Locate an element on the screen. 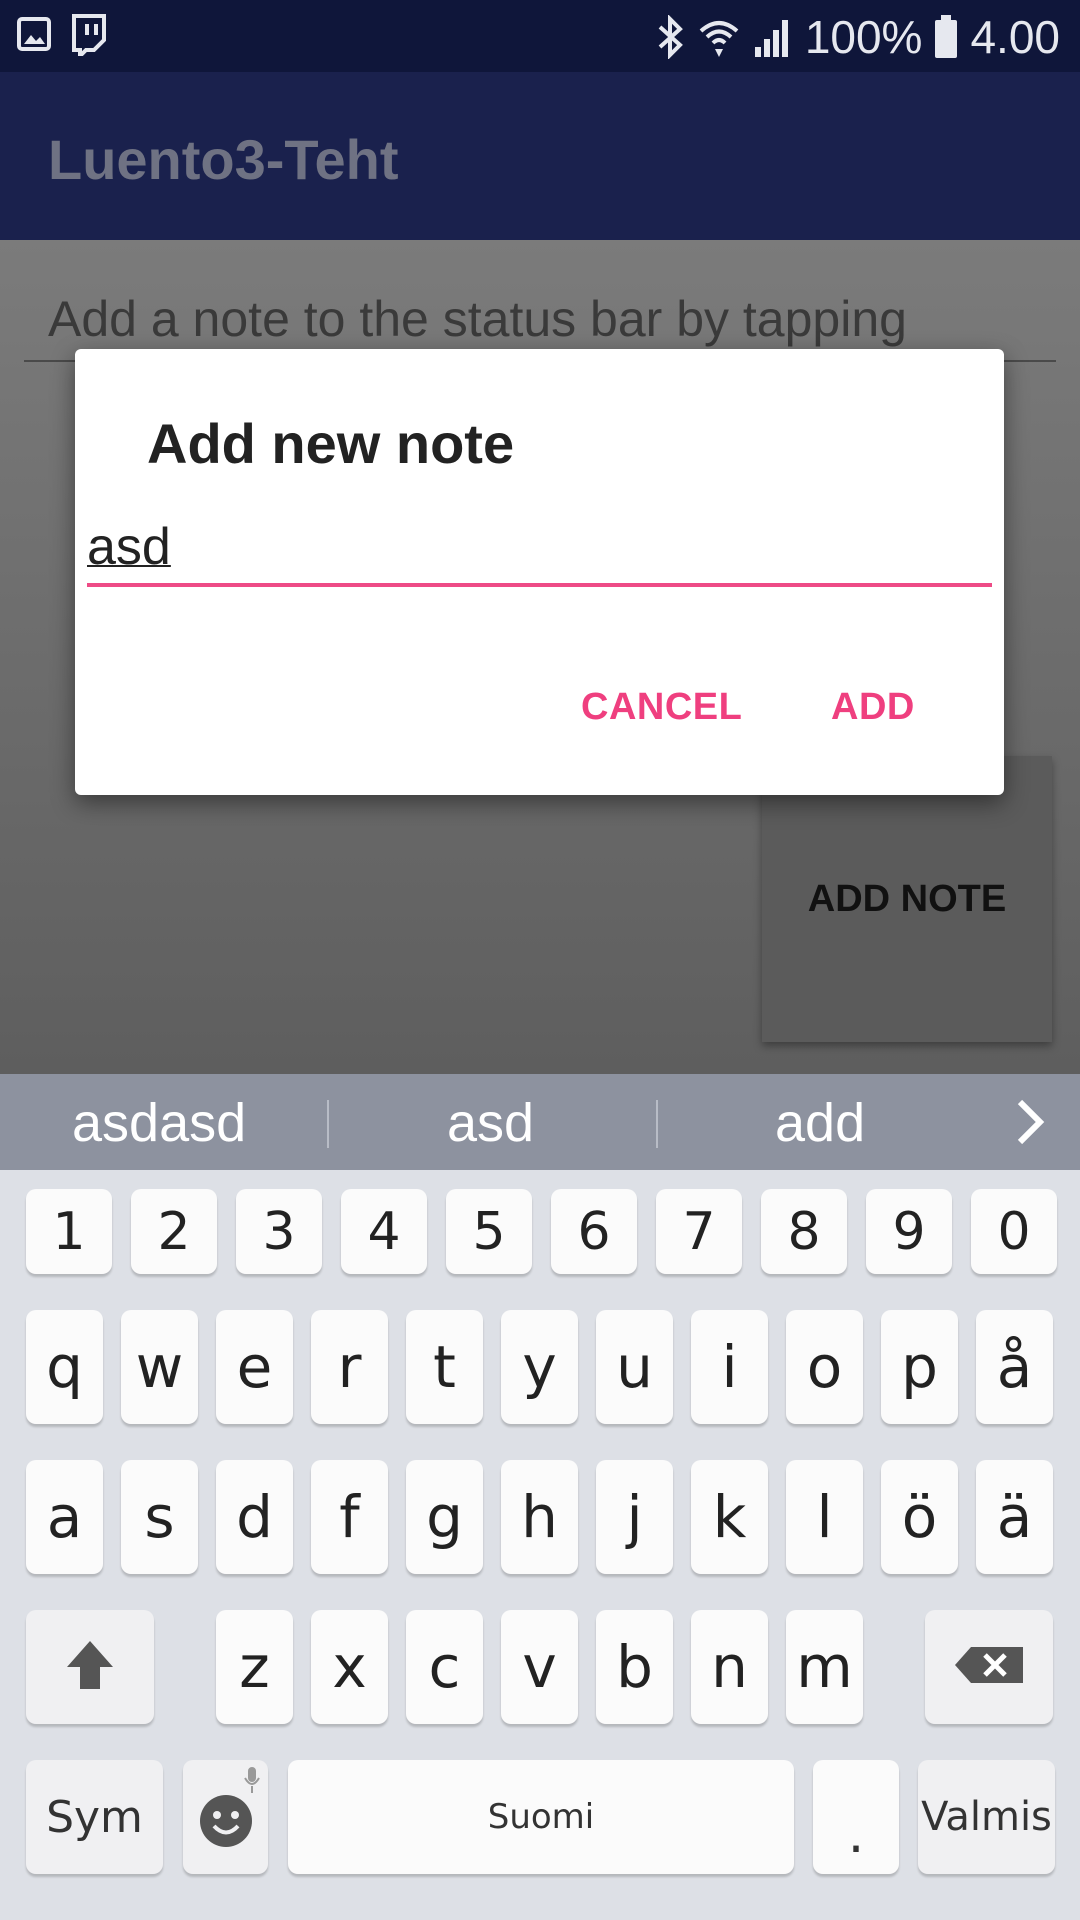 This screenshot has width=1080, height=1920. key-o: o is located at coordinates (824, 1367).